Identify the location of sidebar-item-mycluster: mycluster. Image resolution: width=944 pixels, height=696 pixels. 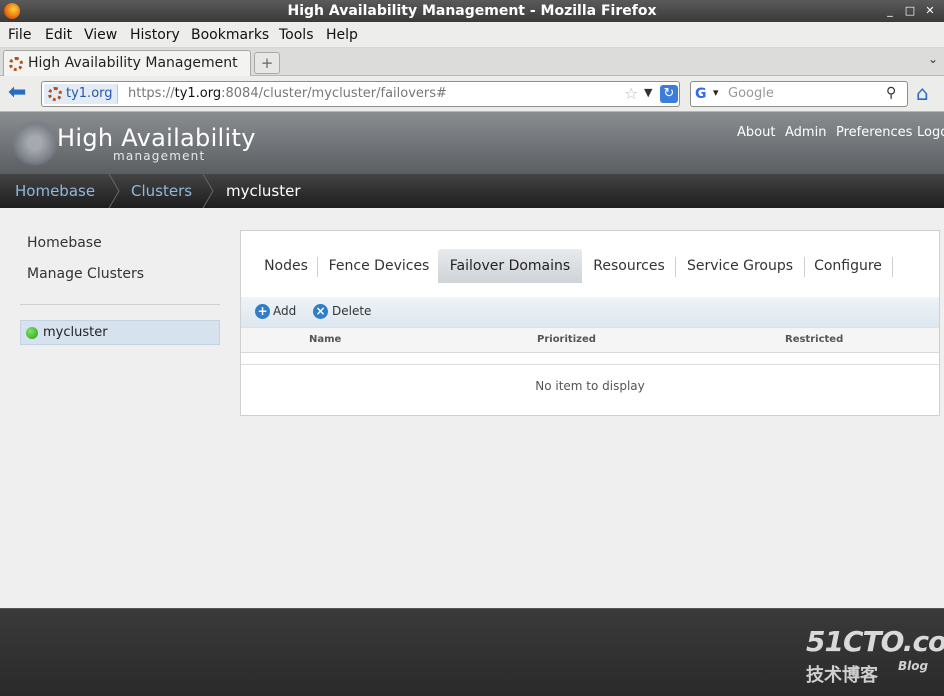
(120, 332).